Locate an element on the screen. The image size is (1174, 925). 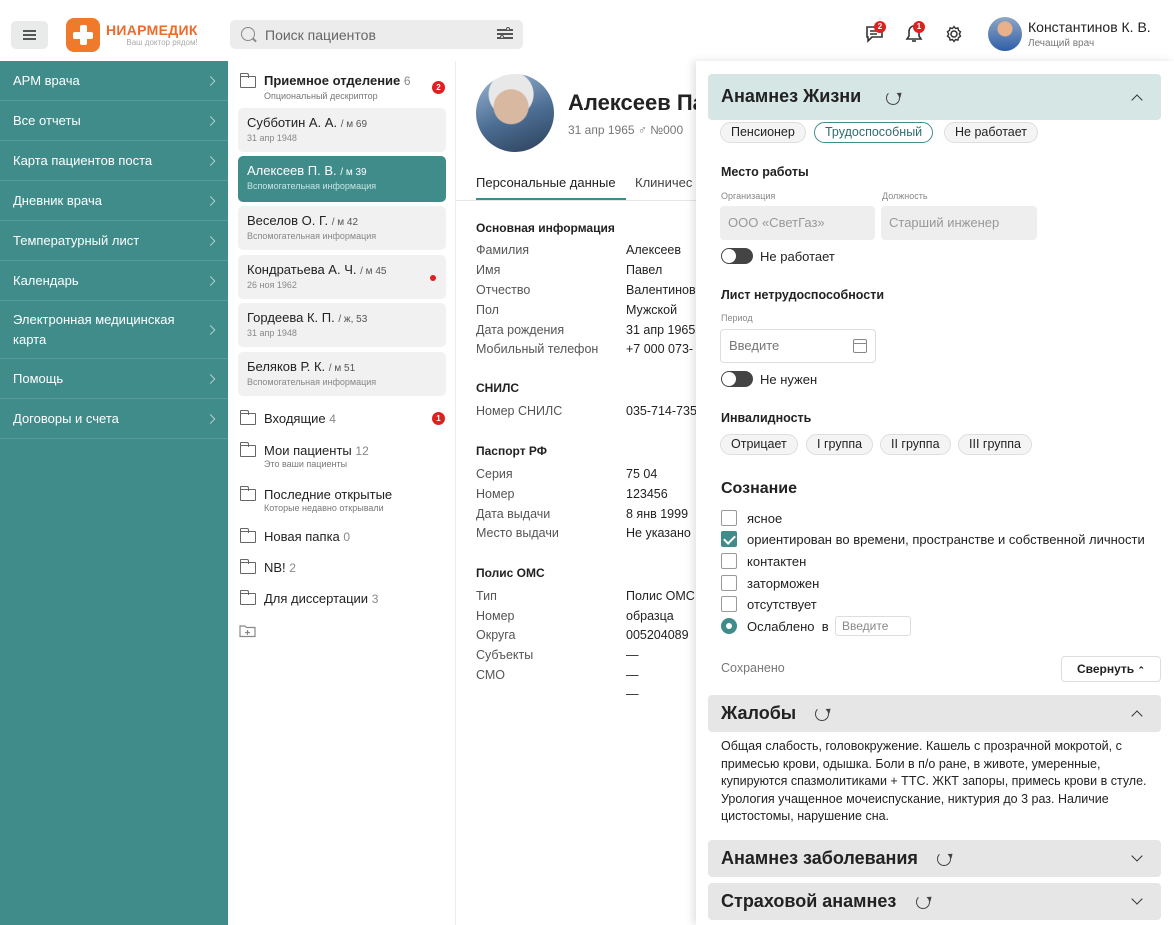
folder-new: Новая папка 0 is located at coordinates (342, 537).